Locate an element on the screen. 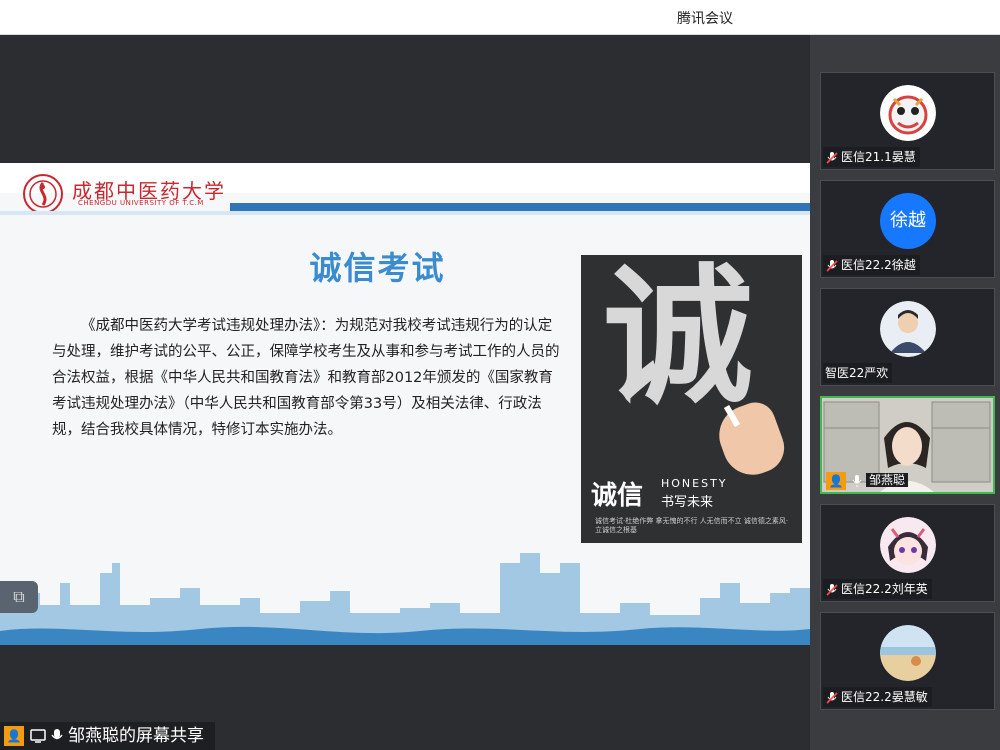 The image size is (1000, 750). poster-caption-en: HONESTY is located at coordinates (694, 483).